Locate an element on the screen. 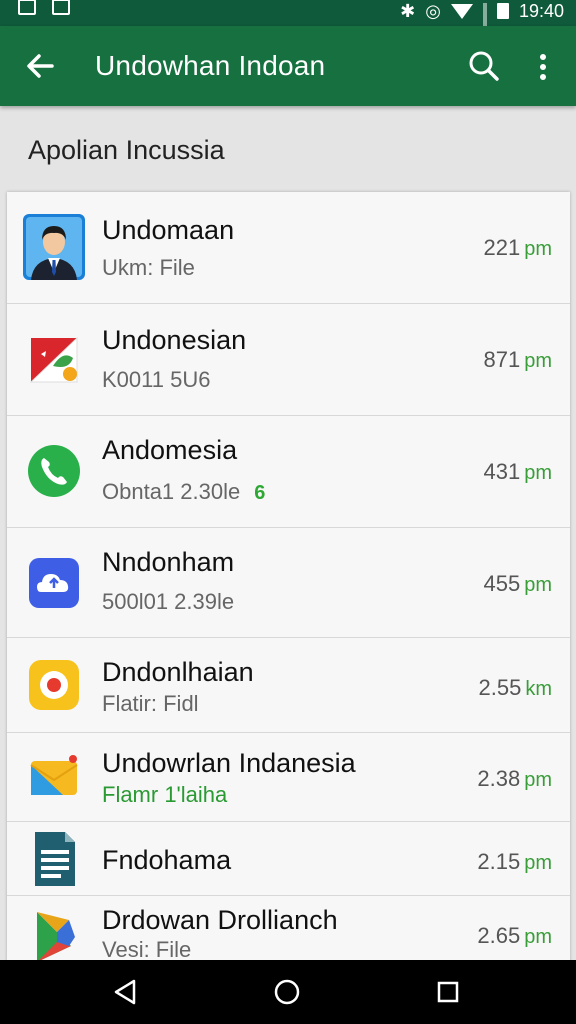 The image size is (576, 1024). flag-app-icon is located at coordinates (54, 357).